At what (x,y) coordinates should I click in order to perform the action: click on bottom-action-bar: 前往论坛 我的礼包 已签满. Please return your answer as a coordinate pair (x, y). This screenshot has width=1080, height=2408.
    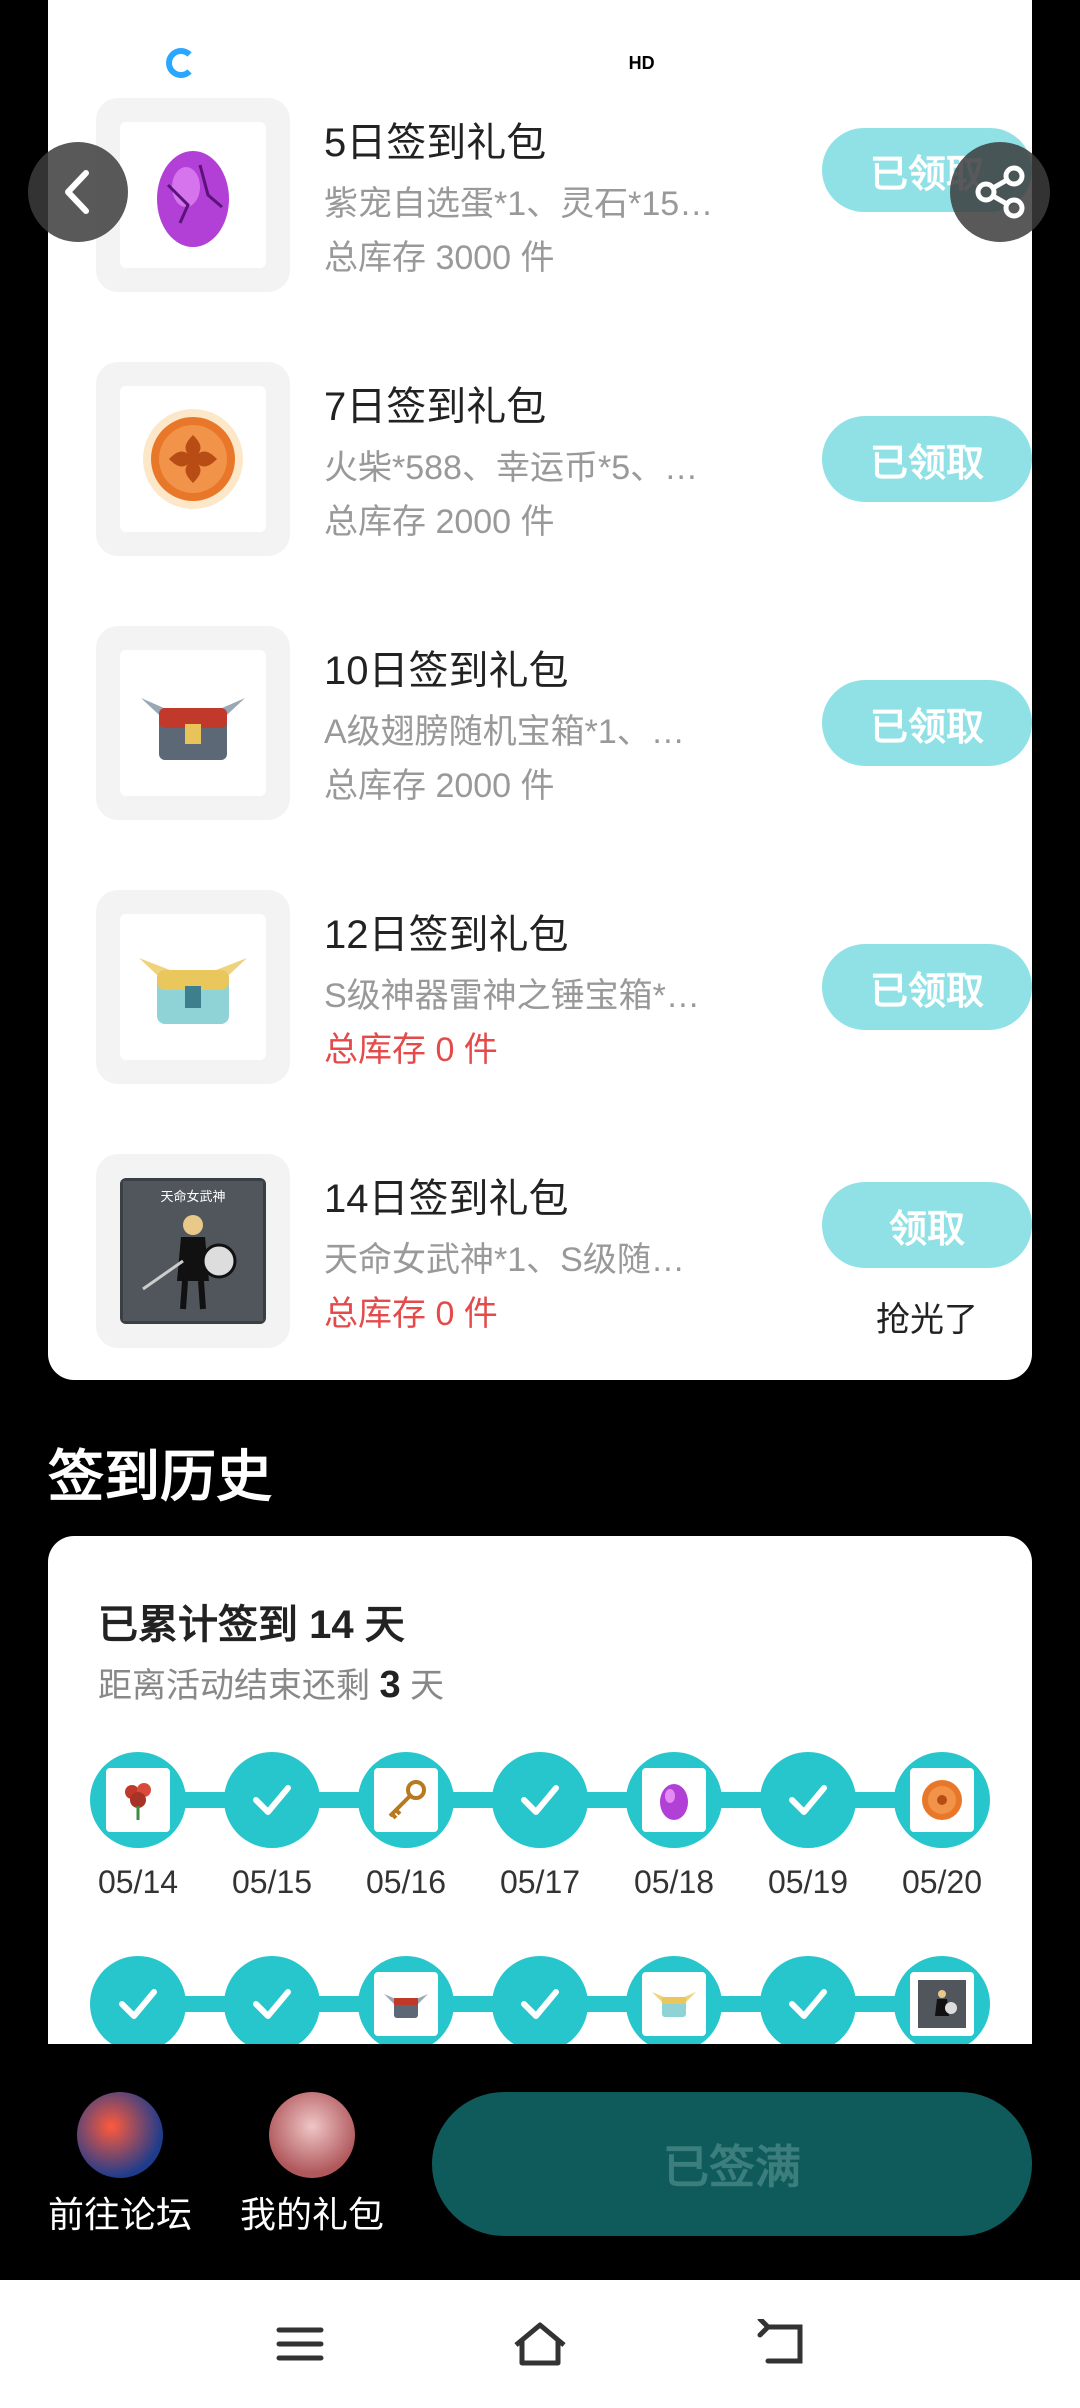
    Looking at the image, I should click on (540, 2162).